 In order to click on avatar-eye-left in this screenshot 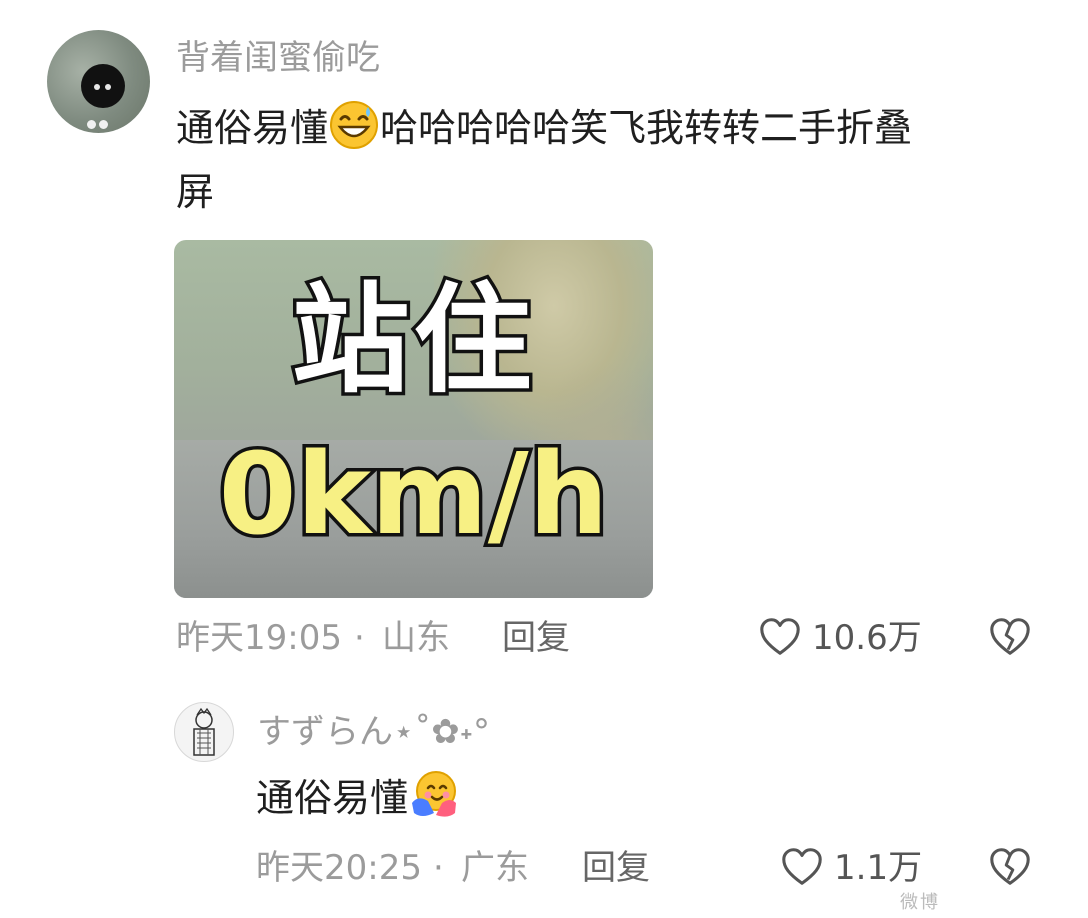, I will do `click(97, 87)`.